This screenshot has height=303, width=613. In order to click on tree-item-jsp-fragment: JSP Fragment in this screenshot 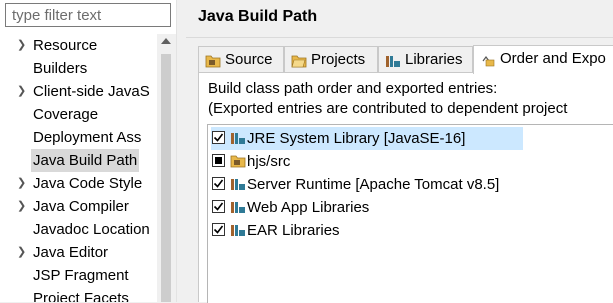, I will do `click(78, 275)`.